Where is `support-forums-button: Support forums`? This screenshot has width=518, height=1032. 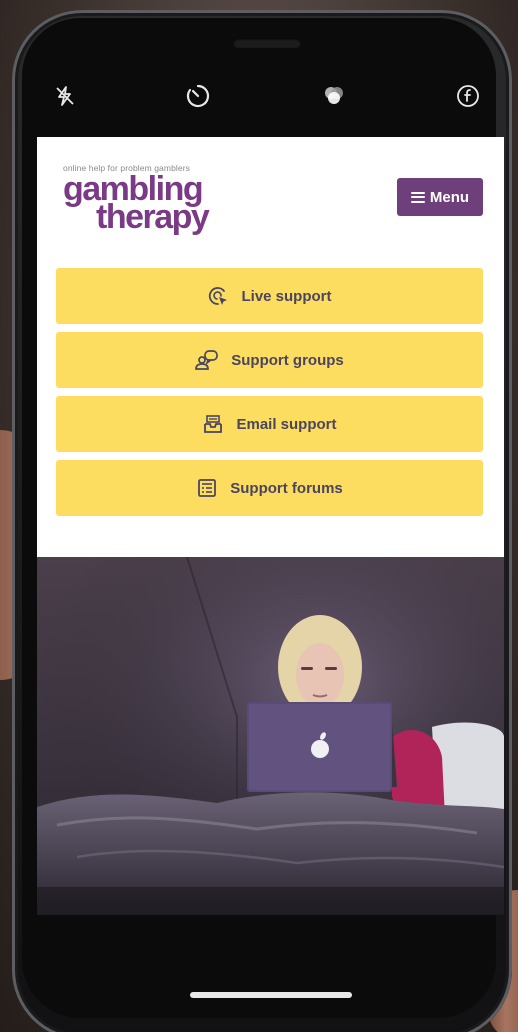 support-forums-button: Support forums is located at coordinates (269, 488).